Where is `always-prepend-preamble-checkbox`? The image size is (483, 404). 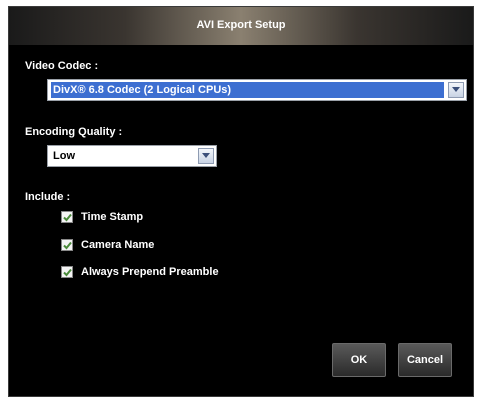
always-prepend-preamble-checkbox is located at coordinates (67, 272).